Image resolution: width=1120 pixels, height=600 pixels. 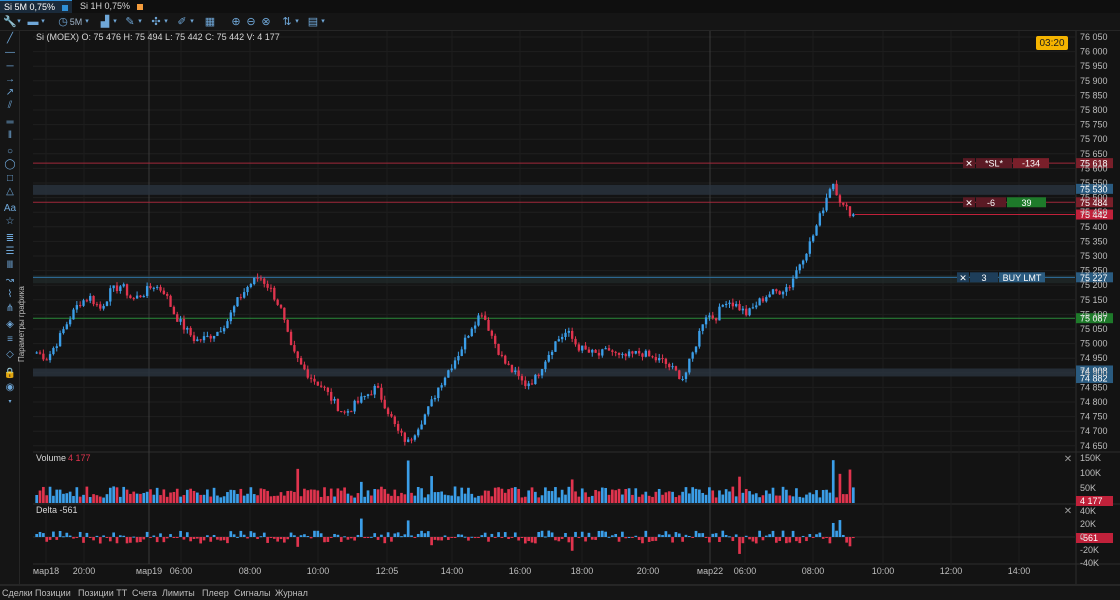 I want to click on cursor-icon: ✣, so click(x=156, y=22).